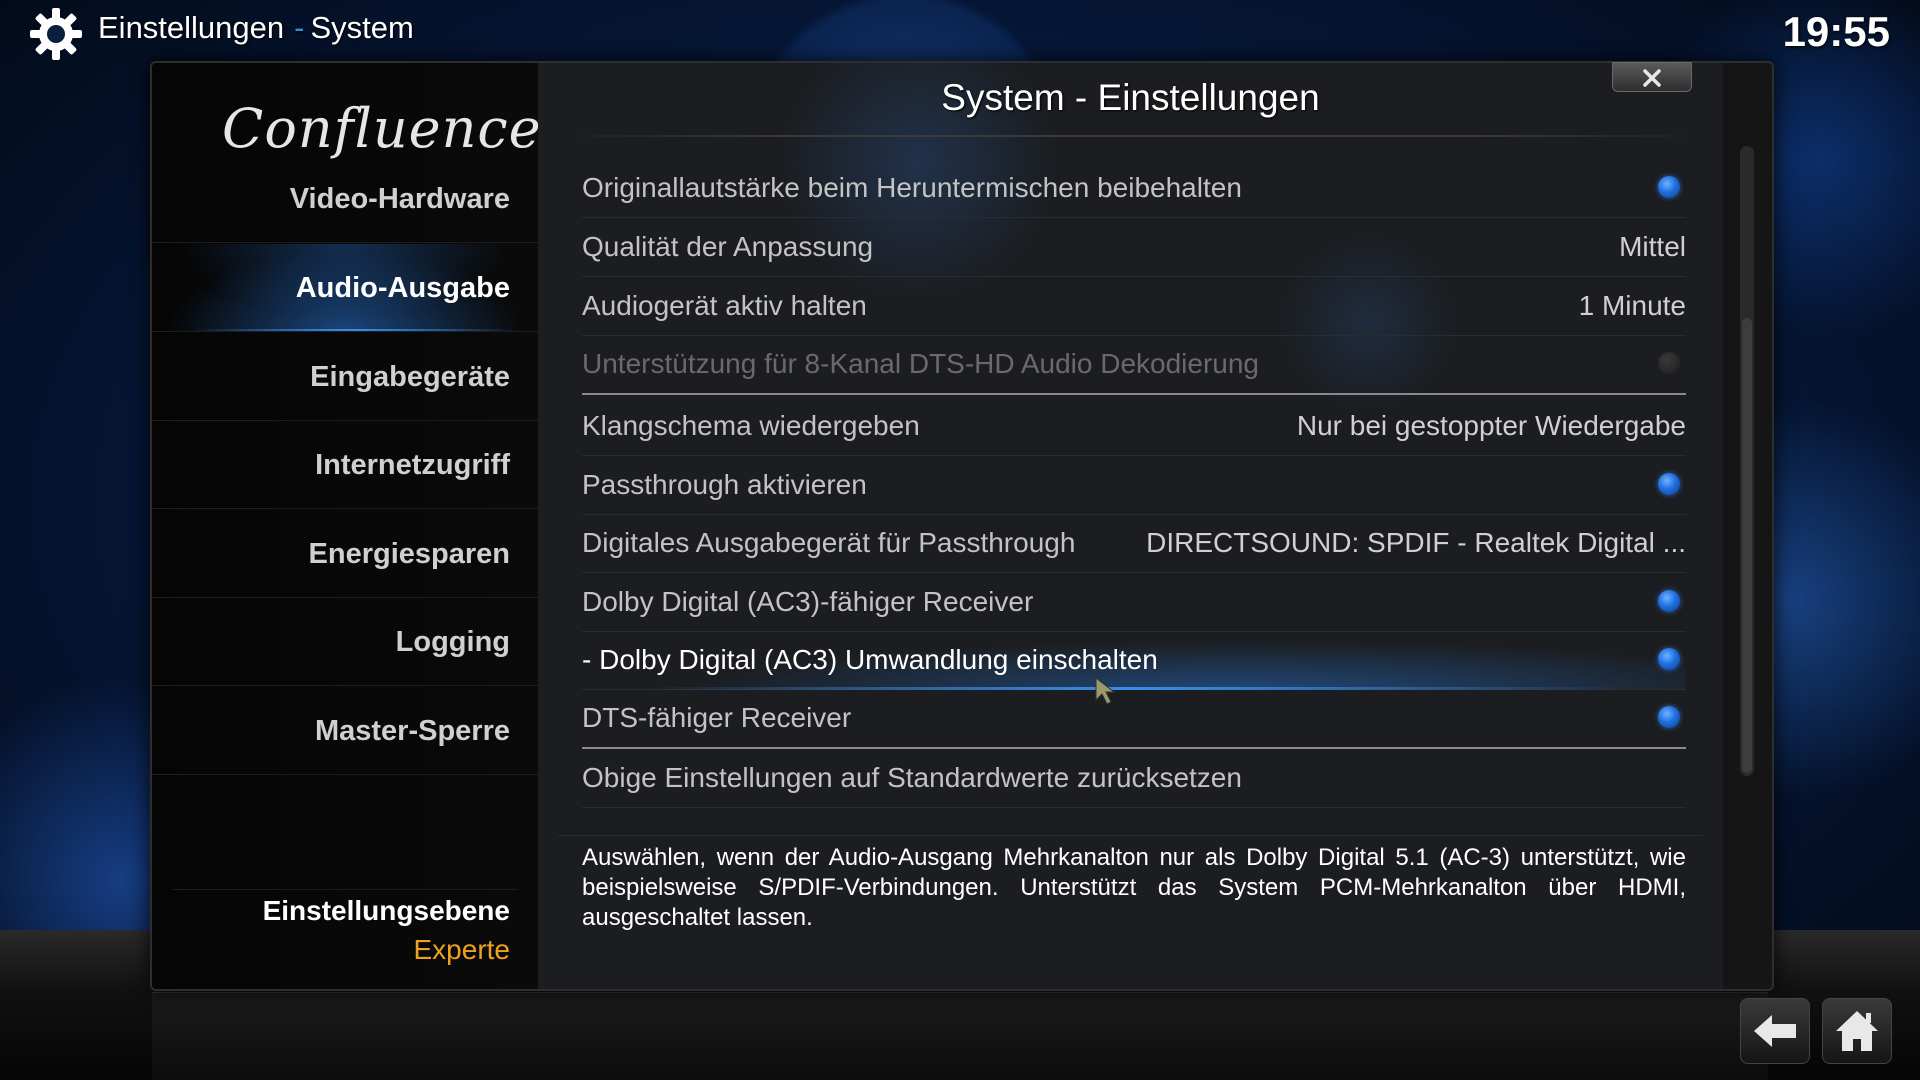  What do you see at coordinates (1134, 247) in the screenshot?
I see `setting-row-resample-quality: Qualität der Anpassung Mittel` at bounding box center [1134, 247].